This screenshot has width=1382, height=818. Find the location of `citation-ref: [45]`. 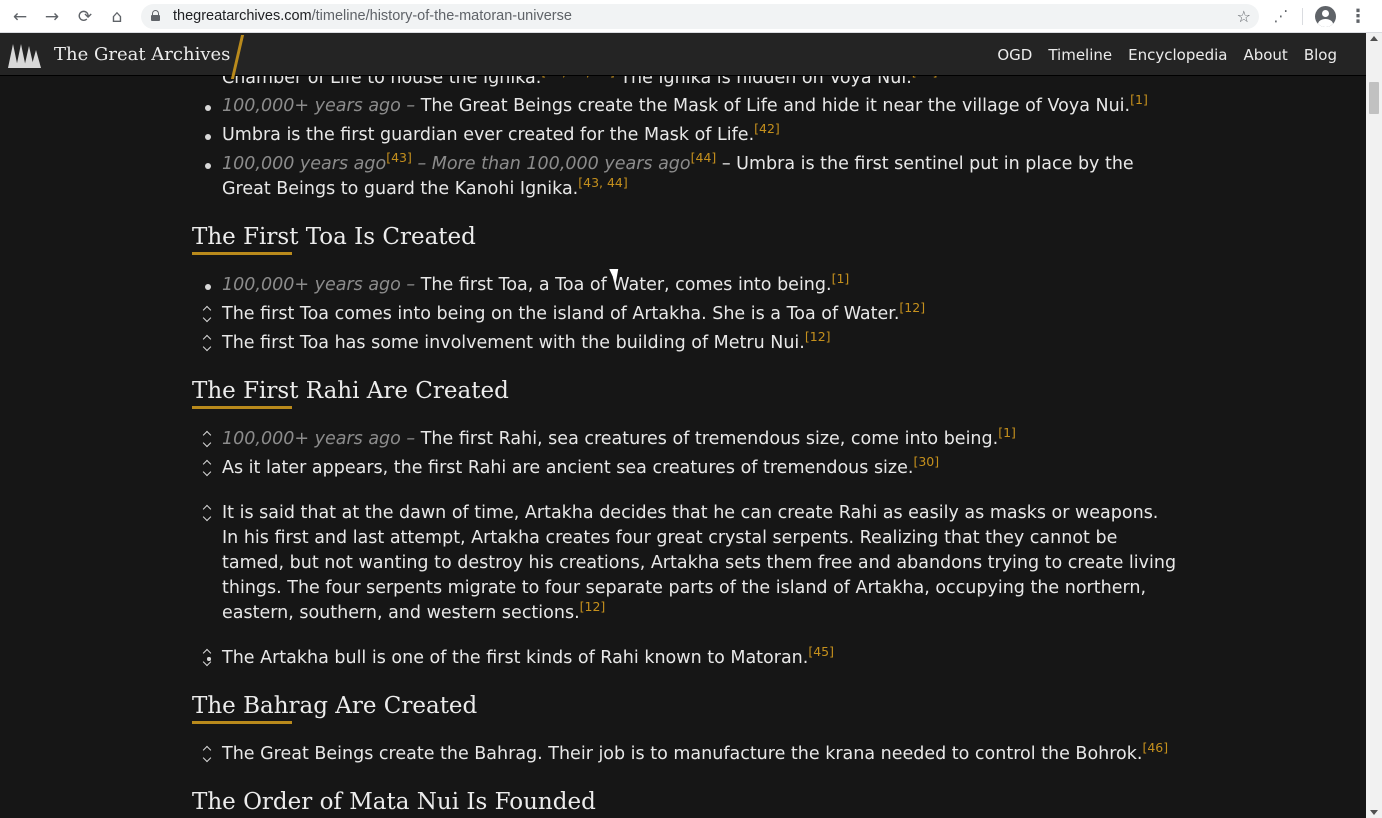

citation-ref: [45] is located at coordinates (821, 651).